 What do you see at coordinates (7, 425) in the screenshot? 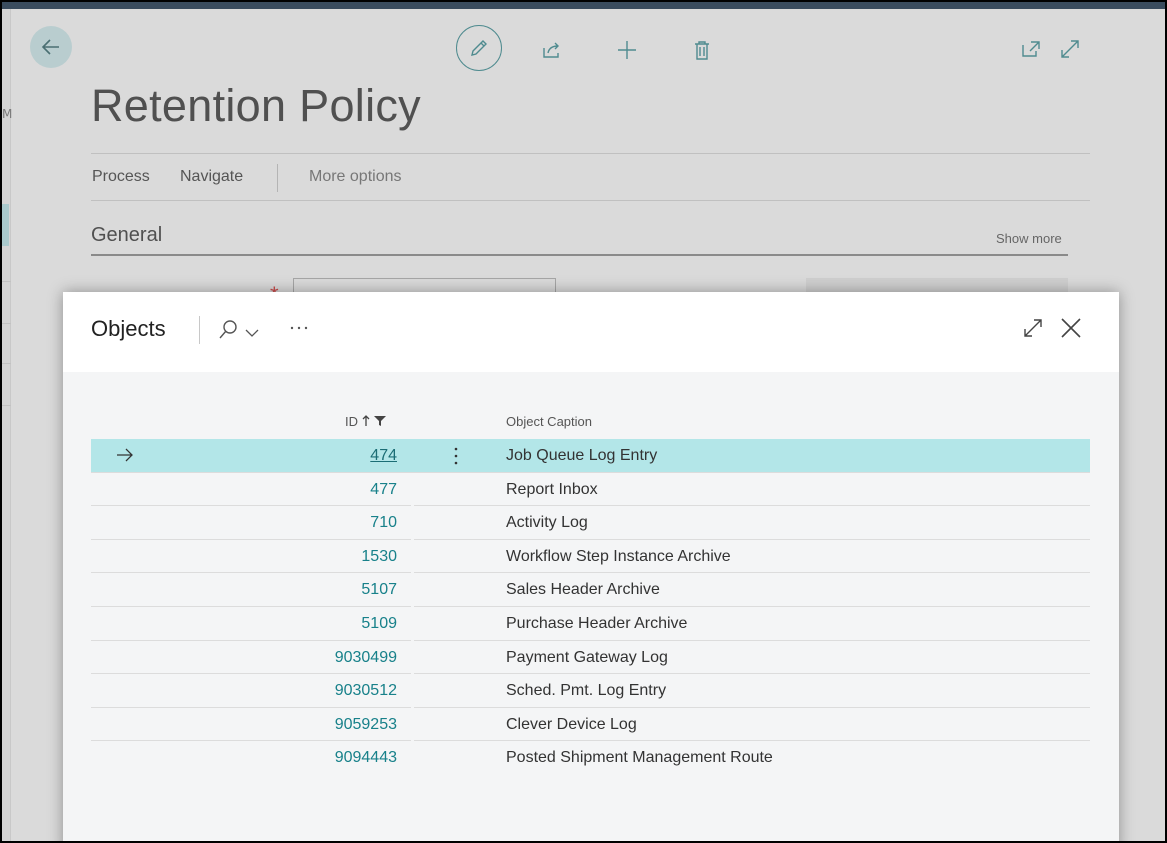
I see `left-navigation-strip: M` at bounding box center [7, 425].